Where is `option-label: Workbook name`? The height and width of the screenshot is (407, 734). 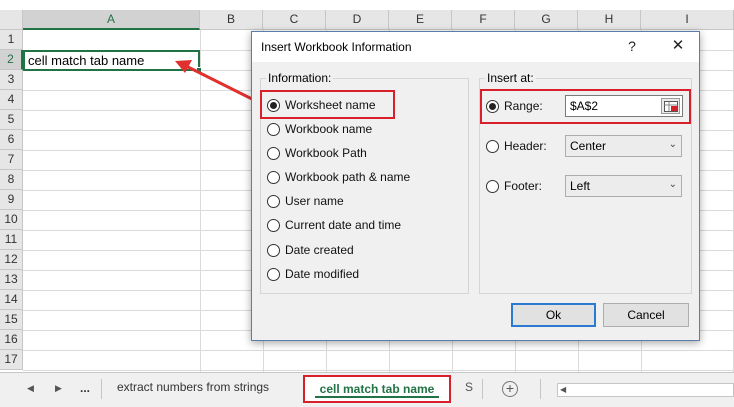
option-label: Workbook name is located at coordinates (329, 129).